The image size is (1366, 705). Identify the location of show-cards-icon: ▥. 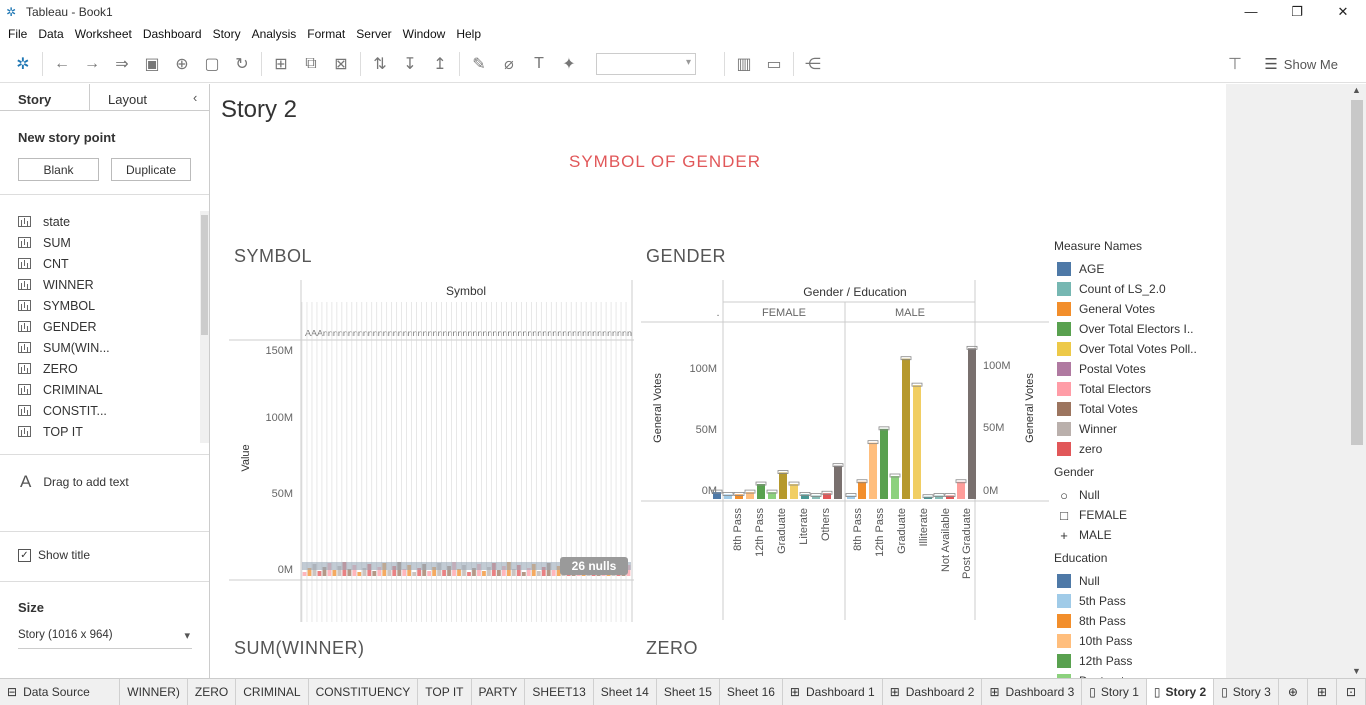
(744, 64).